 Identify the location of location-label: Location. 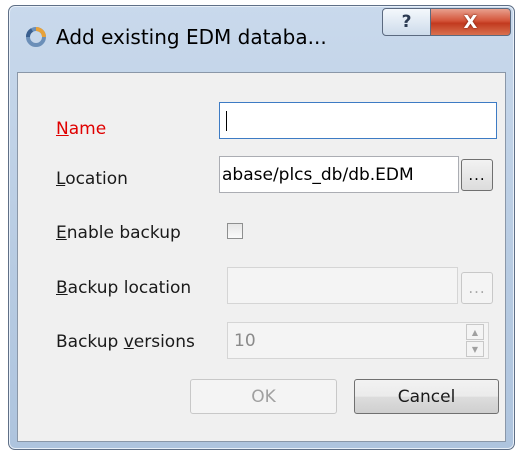
(92, 179).